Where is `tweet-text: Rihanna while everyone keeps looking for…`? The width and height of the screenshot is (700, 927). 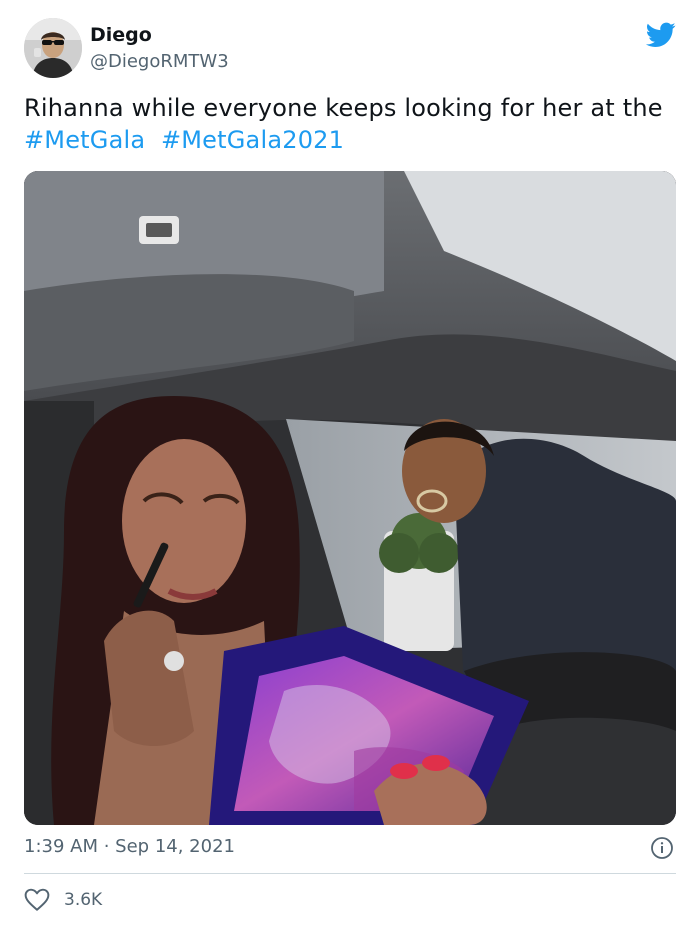
tweet-text: Rihanna while everyone keeps looking for… is located at coordinates (344, 124).